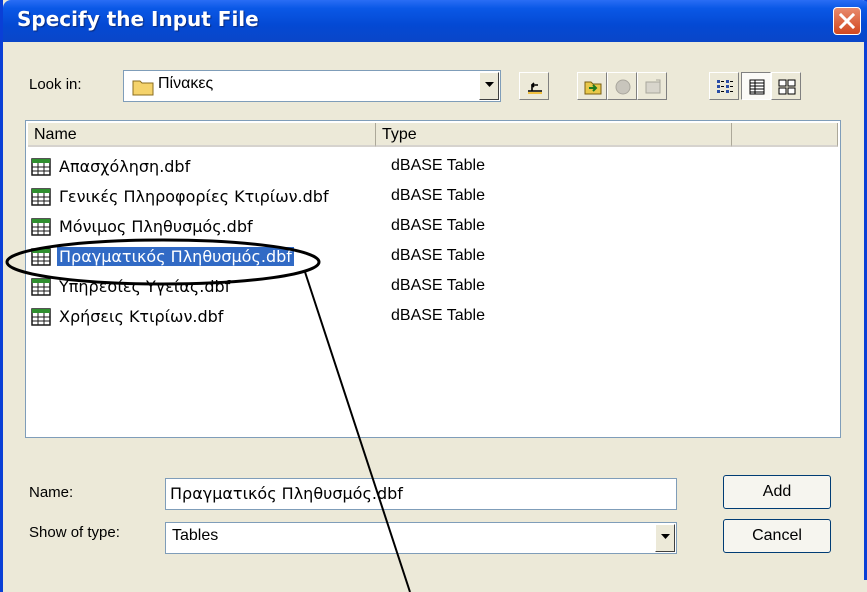 This screenshot has height=592, width=867. I want to click on file-name: Γενικές Πληροφορίες Κτιρίων.dbf, so click(194, 196).